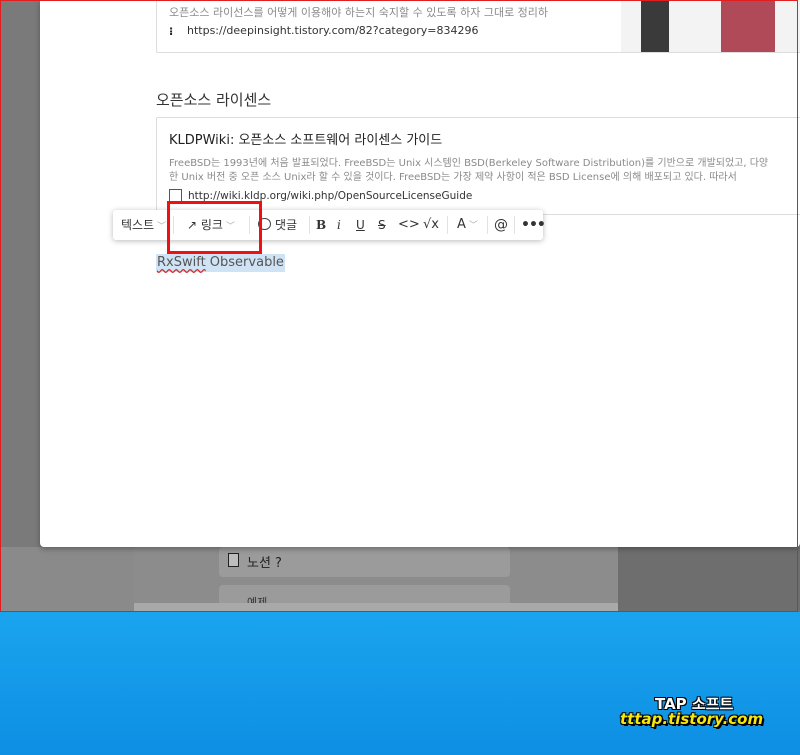  Describe the element at coordinates (244, 262) in the screenshot. I see `selected-text-rest: Observable` at that location.